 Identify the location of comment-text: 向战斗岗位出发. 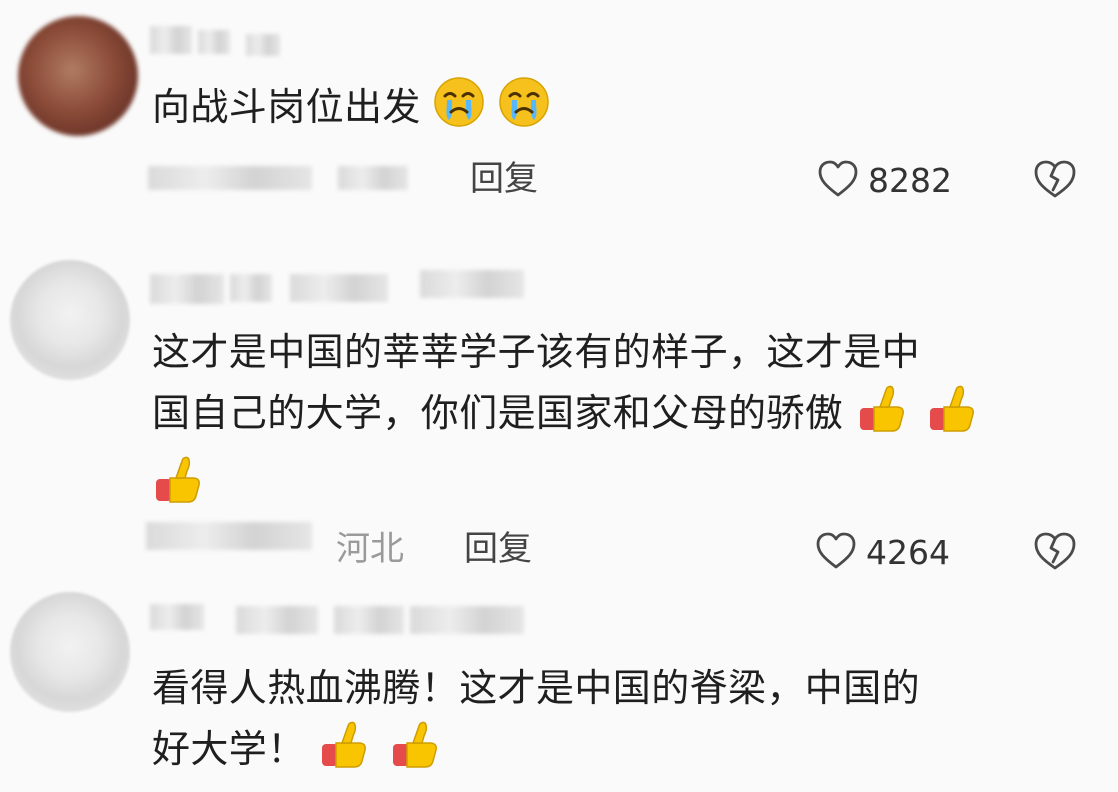
(351, 109).